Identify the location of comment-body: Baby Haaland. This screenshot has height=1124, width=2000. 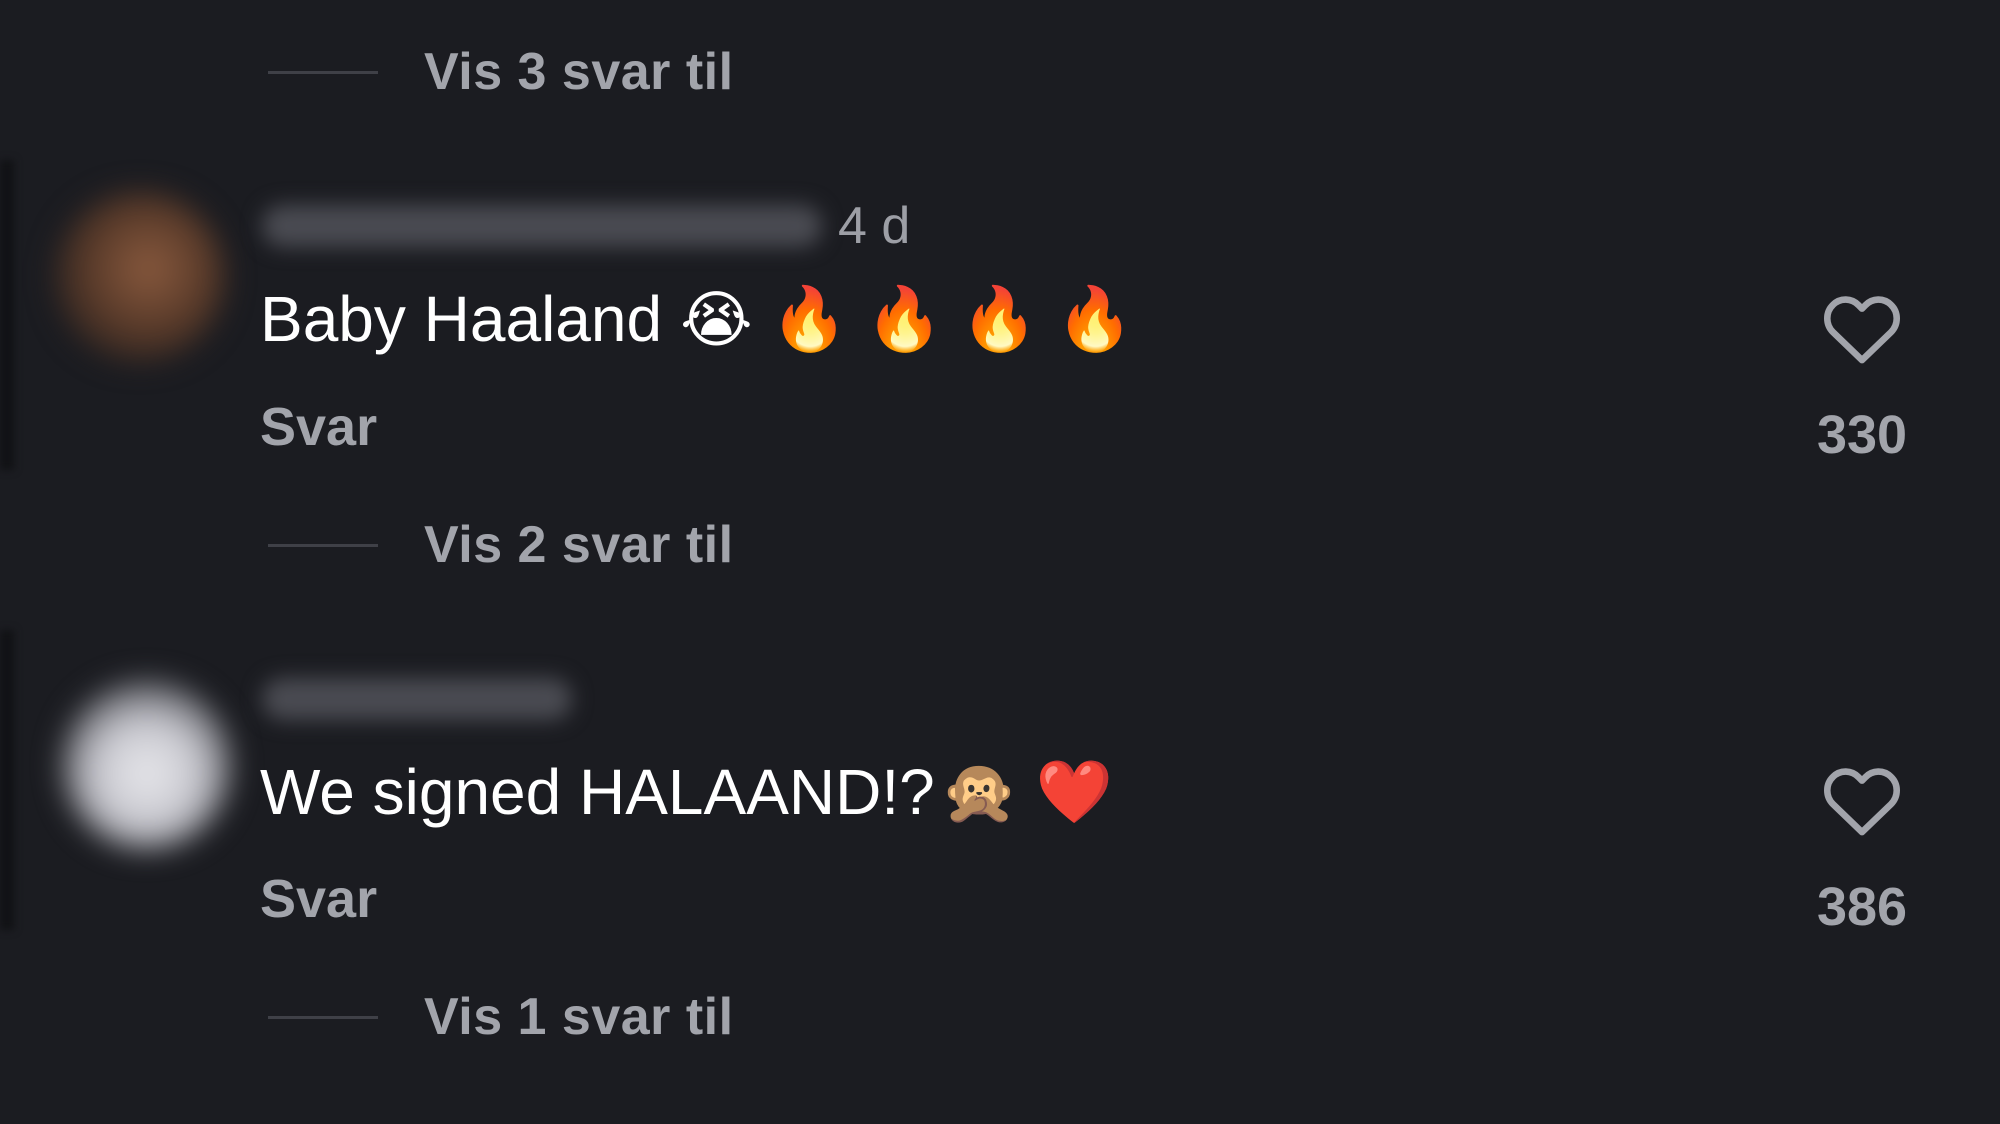
(461, 319).